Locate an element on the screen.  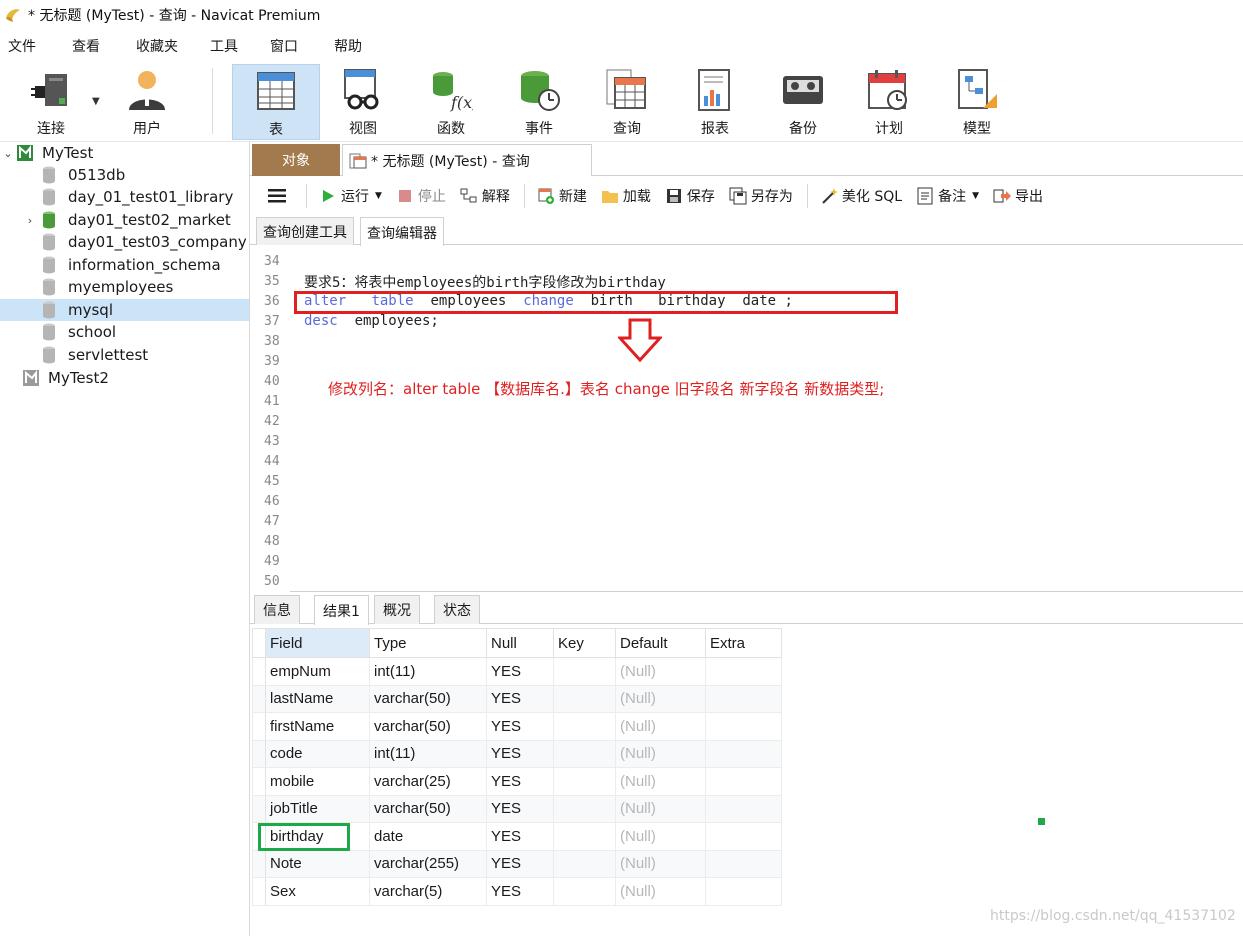
explain-button: 解释 is located at coordinates (485, 196).